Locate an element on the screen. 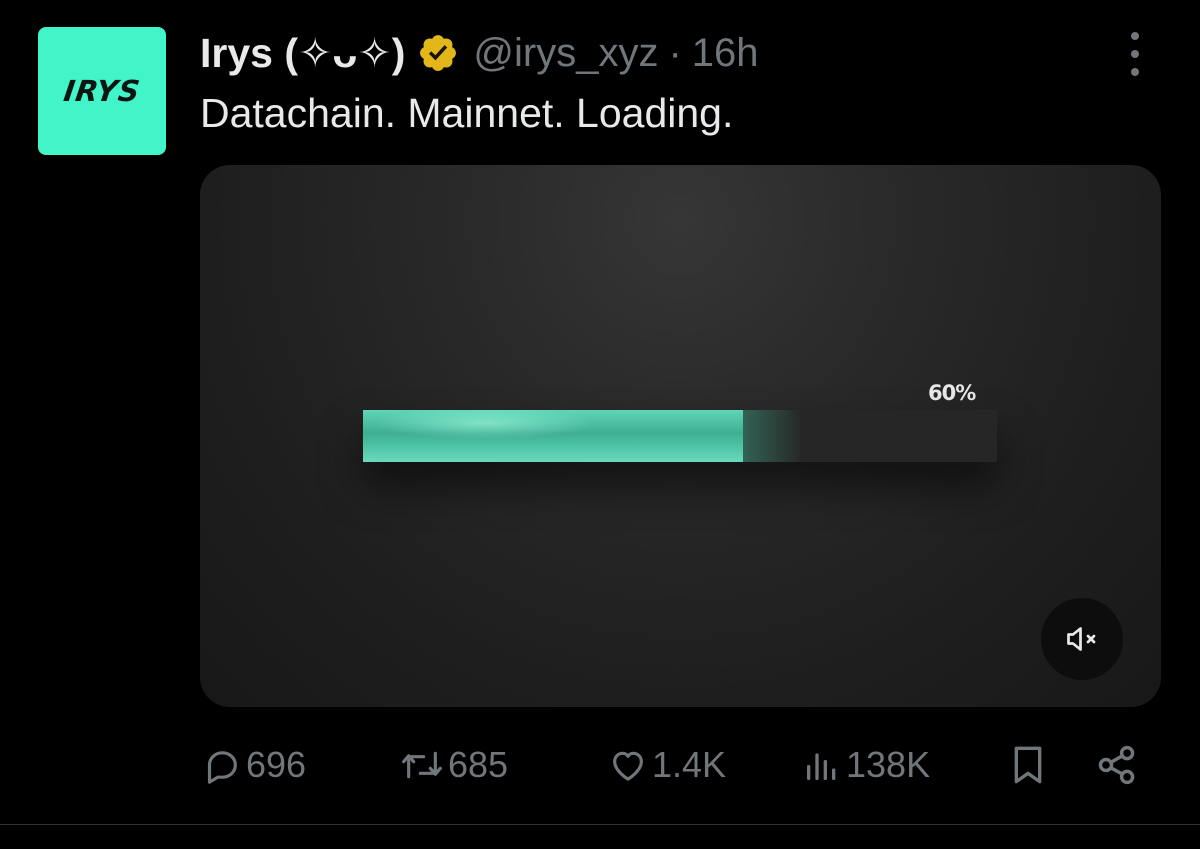 Image resolution: width=1200 pixels, height=849 pixels. mute-toggle-button is located at coordinates (1082, 639).